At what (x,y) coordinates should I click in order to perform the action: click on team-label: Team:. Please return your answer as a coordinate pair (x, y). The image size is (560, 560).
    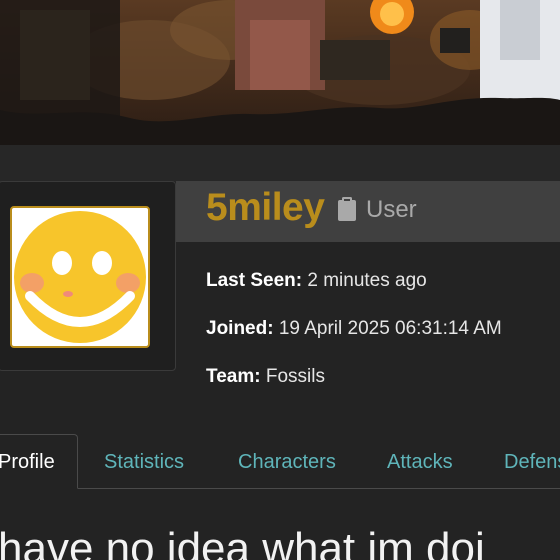
    Looking at the image, I should click on (233, 376).